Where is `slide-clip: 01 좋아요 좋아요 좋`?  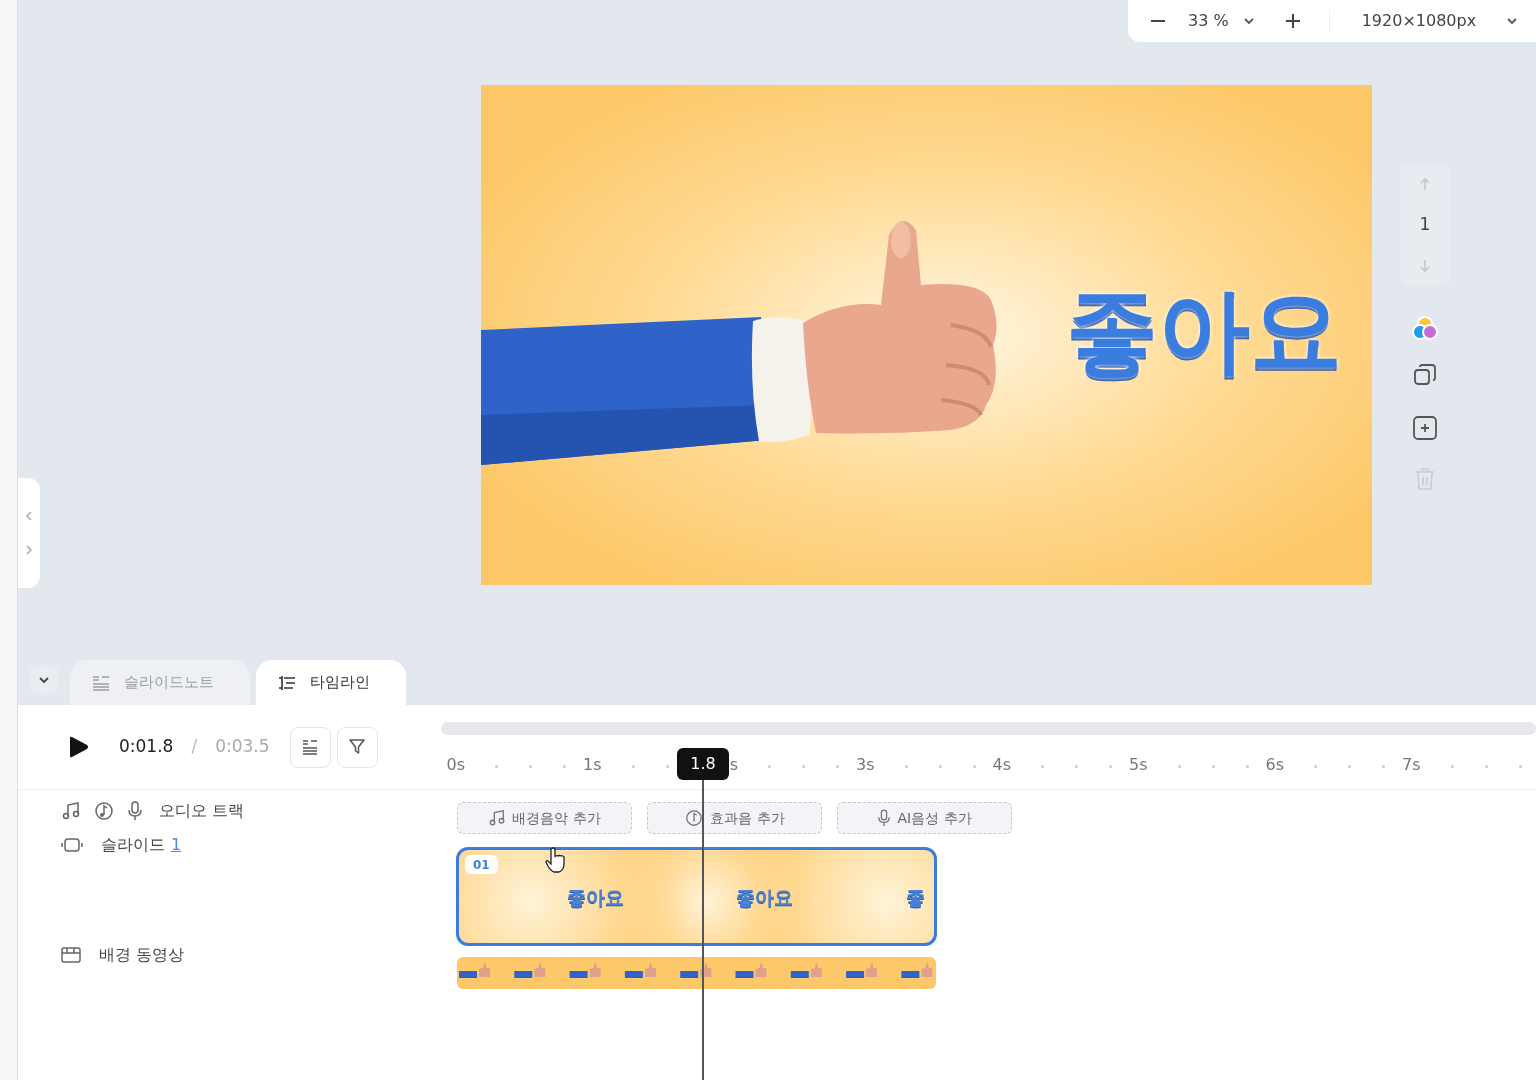 slide-clip: 01 좋아요 좋아요 좋 is located at coordinates (696, 896).